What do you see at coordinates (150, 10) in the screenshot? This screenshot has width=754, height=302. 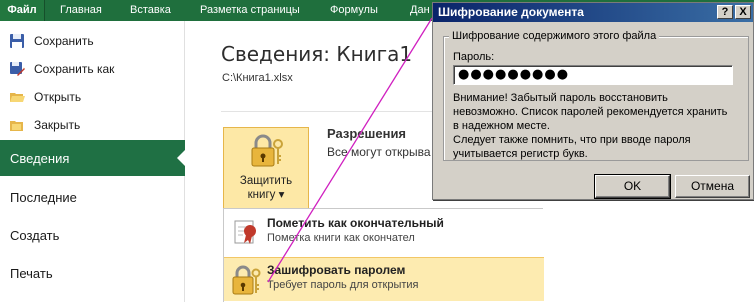 I see `tab-insert: Вставка` at bounding box center [150, 10].